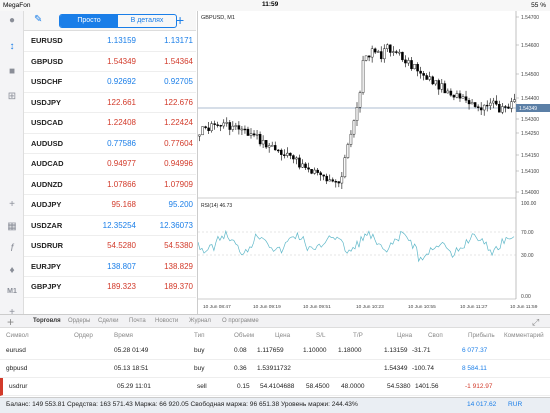 The image size is (550, 413). Describe the element at coordinates (47, 321) in the screenshot. I see `tab-0: Торговля` at that location.